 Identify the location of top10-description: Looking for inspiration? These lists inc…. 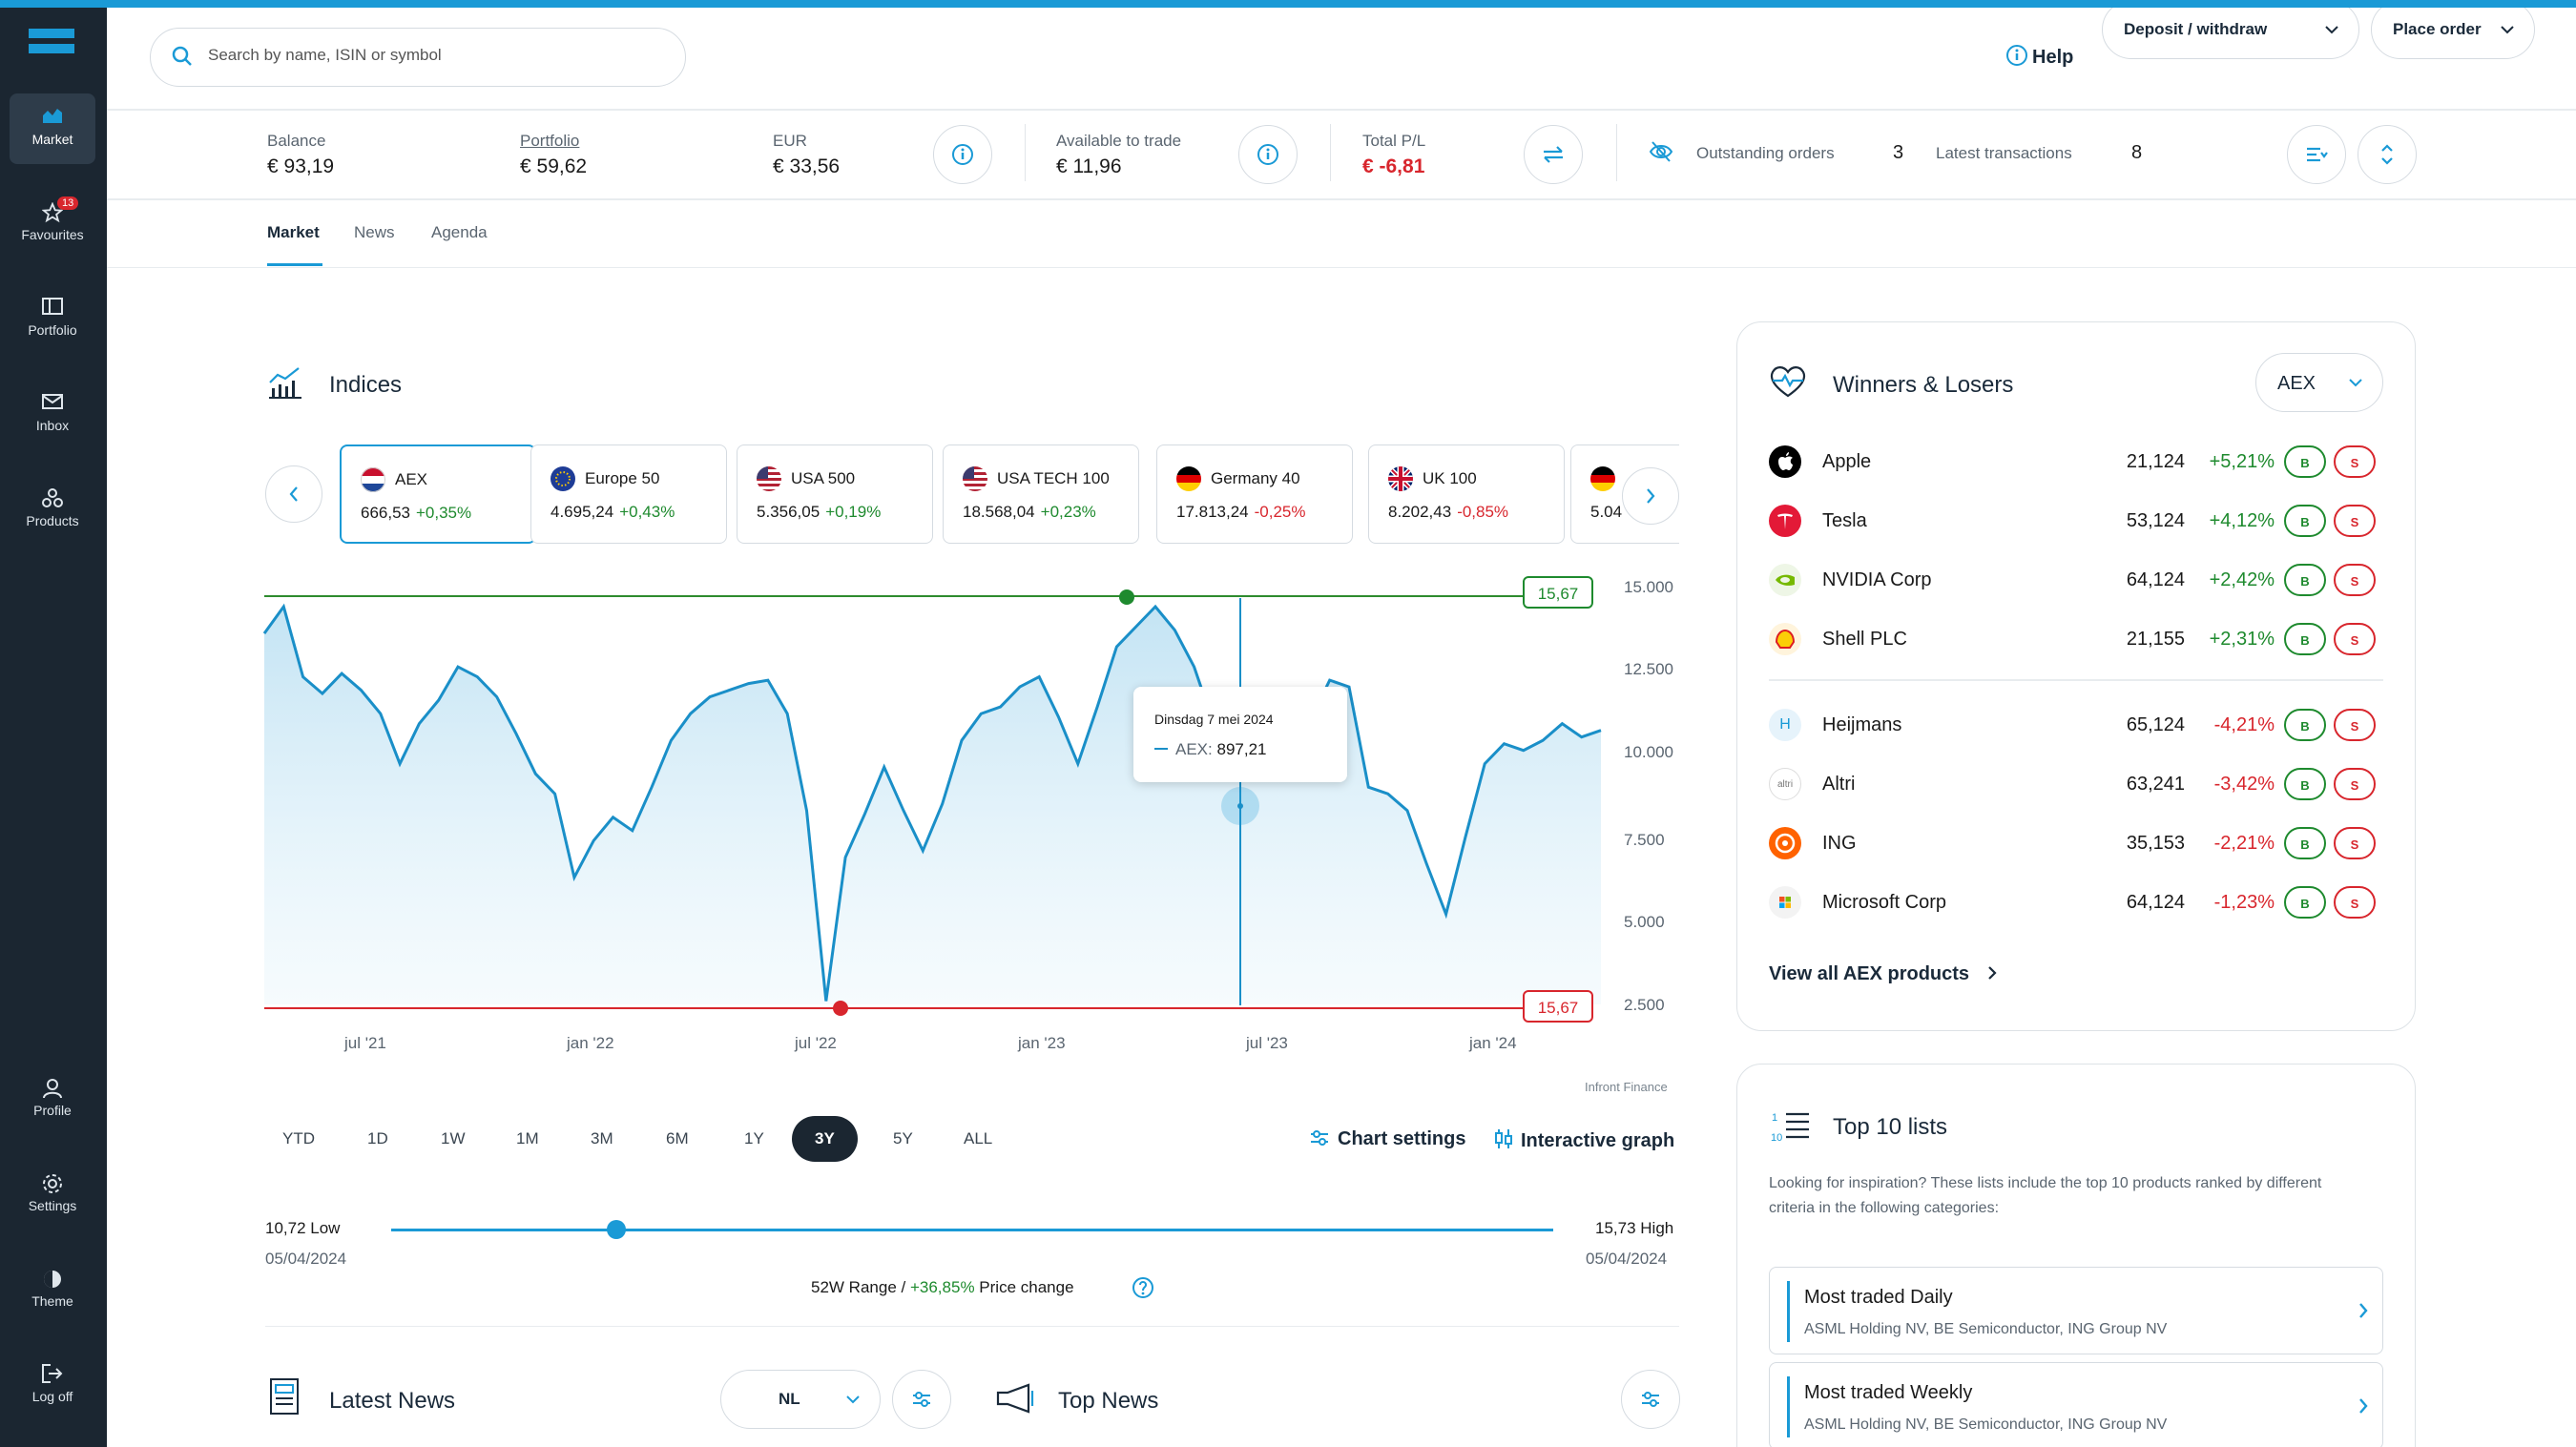
(2045, 1195).